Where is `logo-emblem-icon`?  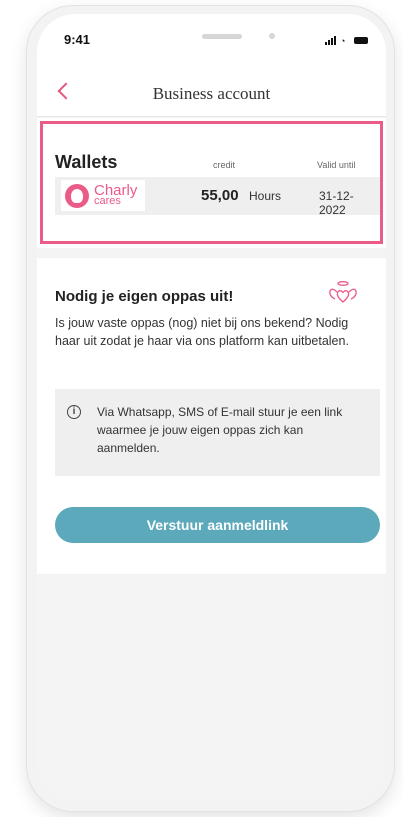 logo-emblem-icon is located at coordinates (77, 195).